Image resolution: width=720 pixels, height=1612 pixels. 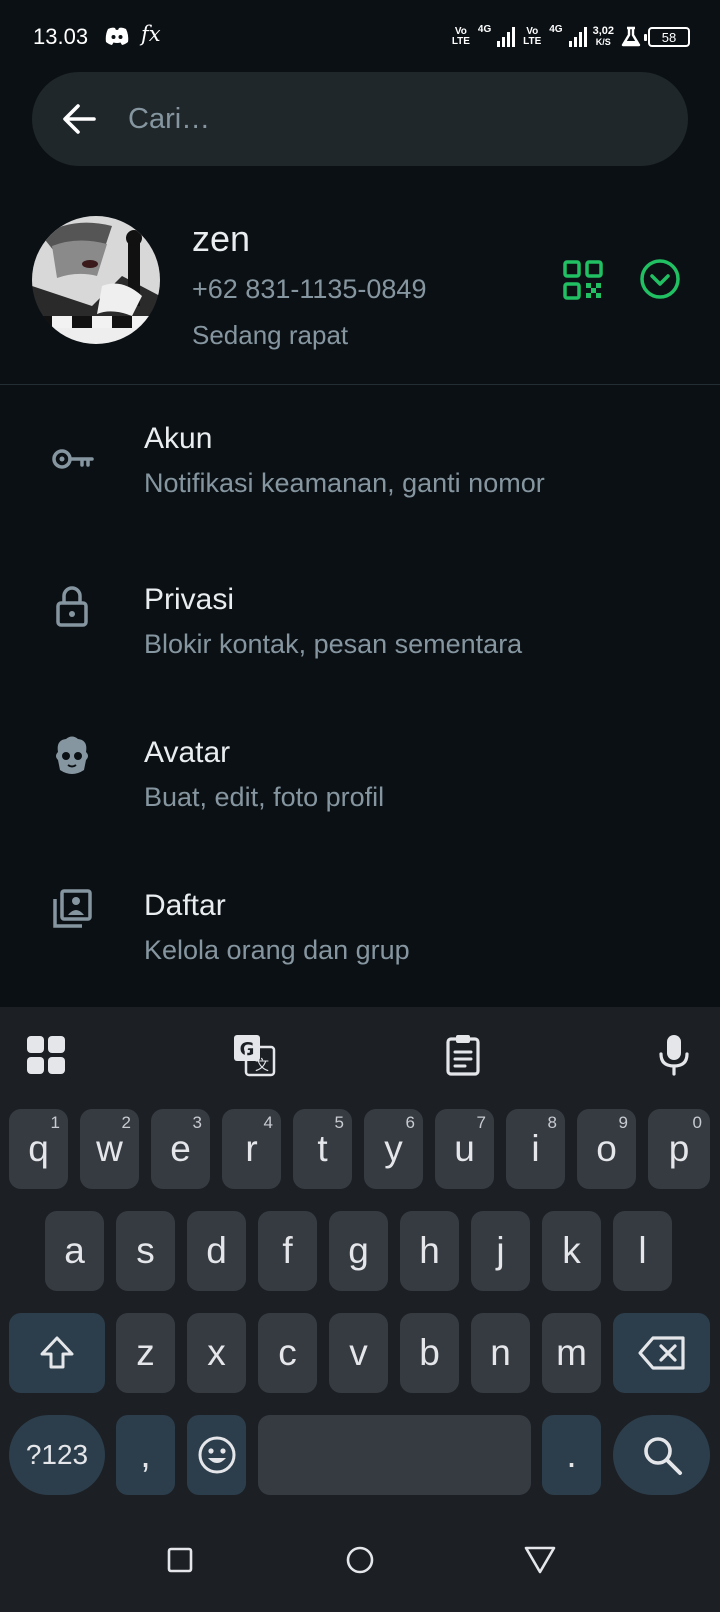 I want to click on profile-status: Sedang rapat, so click(x=270, y=335).